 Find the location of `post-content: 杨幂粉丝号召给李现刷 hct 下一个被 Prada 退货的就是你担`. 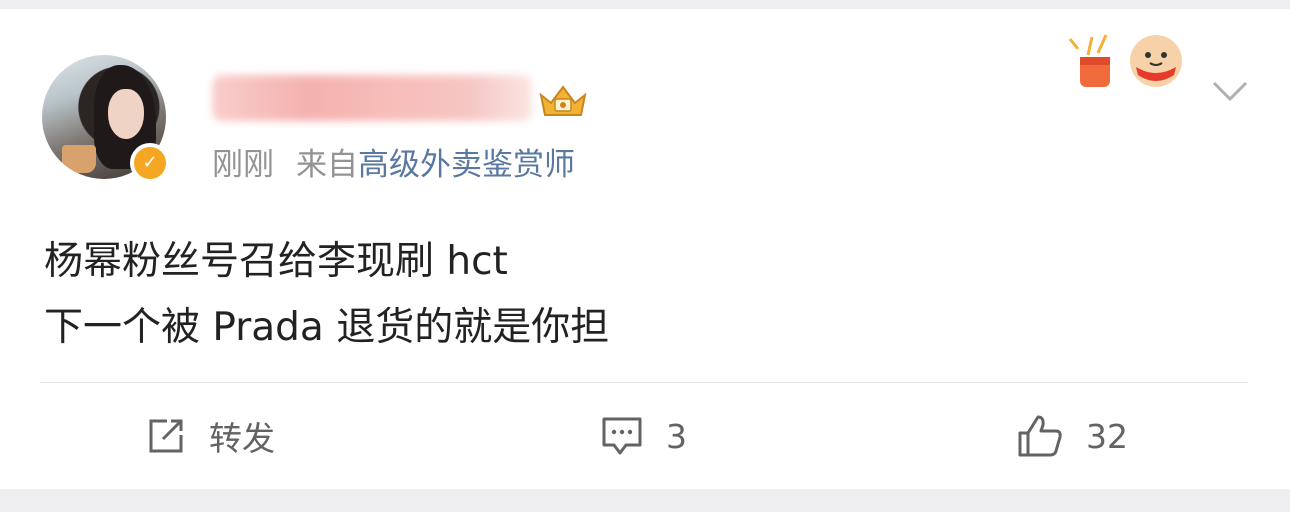

post-content: 杨幂粉丝号召给李现刷 hct 下一个被 Prada 退货的就是你担 is located at coordinates (326, 295).